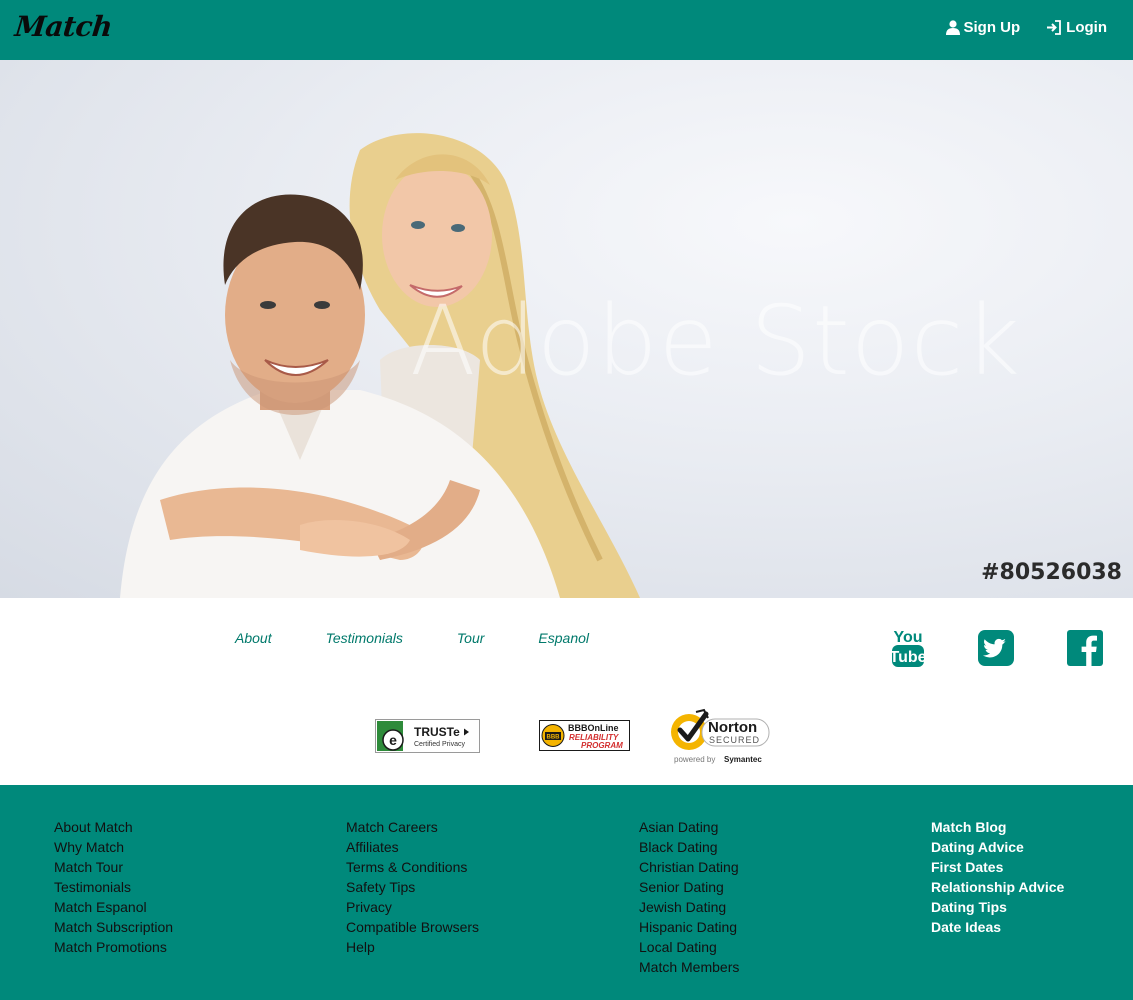 This screenshot has height=1000, width=1133. I want to click on footer-link: Match Subscription, so click(113, 927).